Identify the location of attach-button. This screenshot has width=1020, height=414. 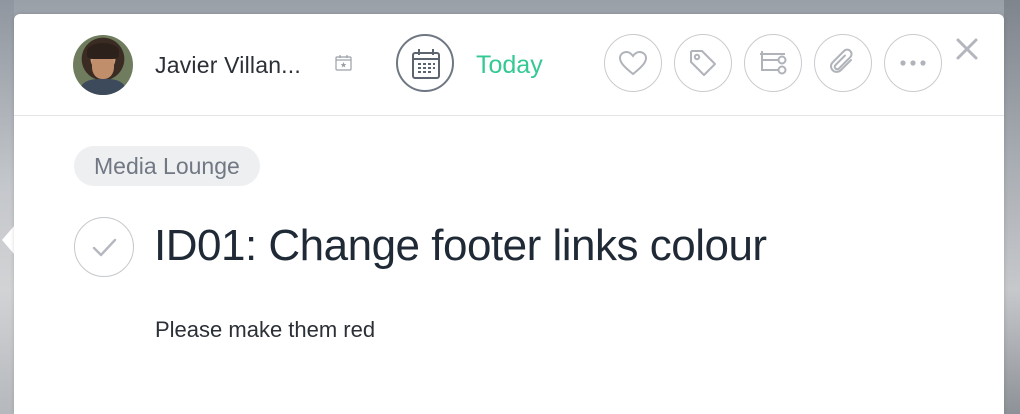
(843, 63).